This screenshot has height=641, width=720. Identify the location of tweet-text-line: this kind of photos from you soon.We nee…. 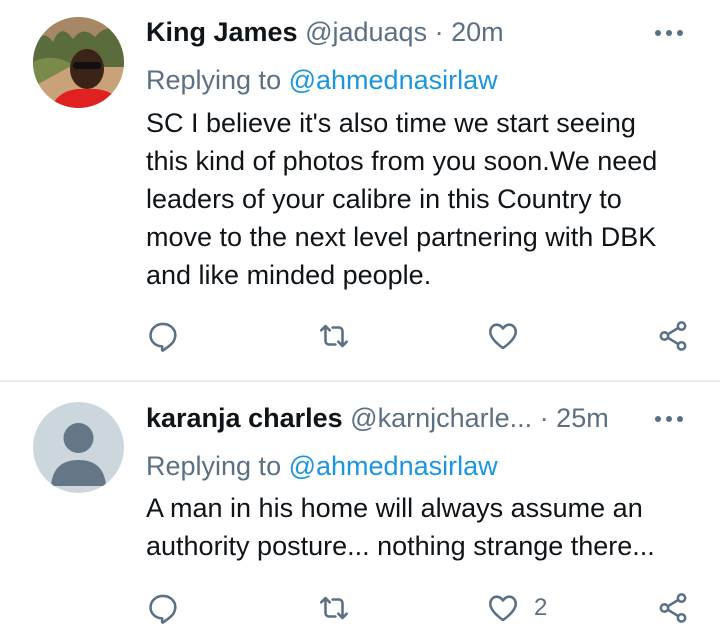
(402, 161).